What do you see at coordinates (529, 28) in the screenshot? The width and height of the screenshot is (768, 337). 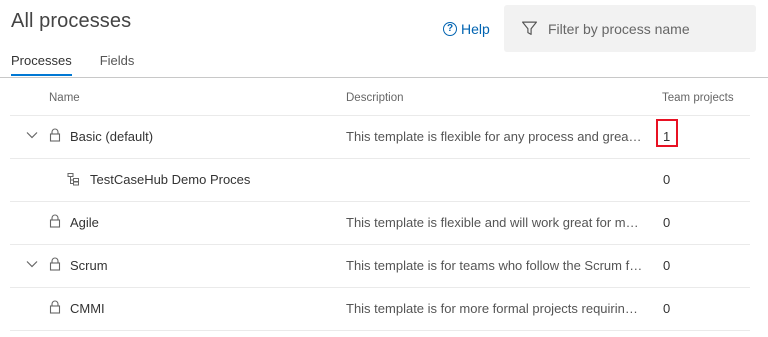 I see `filter-funnel-icon` at bounding box center [529, 28].